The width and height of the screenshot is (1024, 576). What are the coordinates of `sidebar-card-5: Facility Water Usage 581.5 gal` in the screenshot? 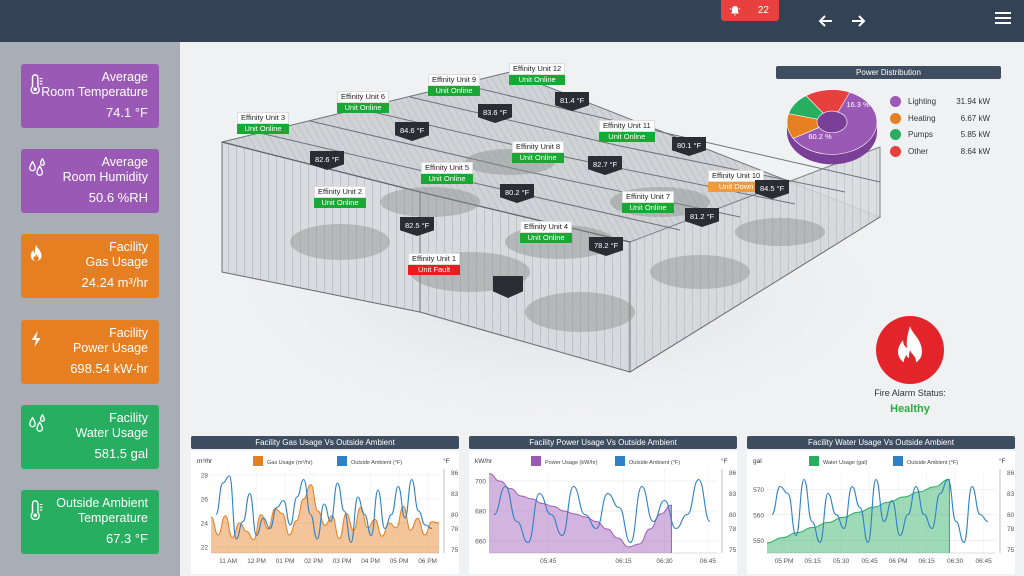 It's located at (90, 437).